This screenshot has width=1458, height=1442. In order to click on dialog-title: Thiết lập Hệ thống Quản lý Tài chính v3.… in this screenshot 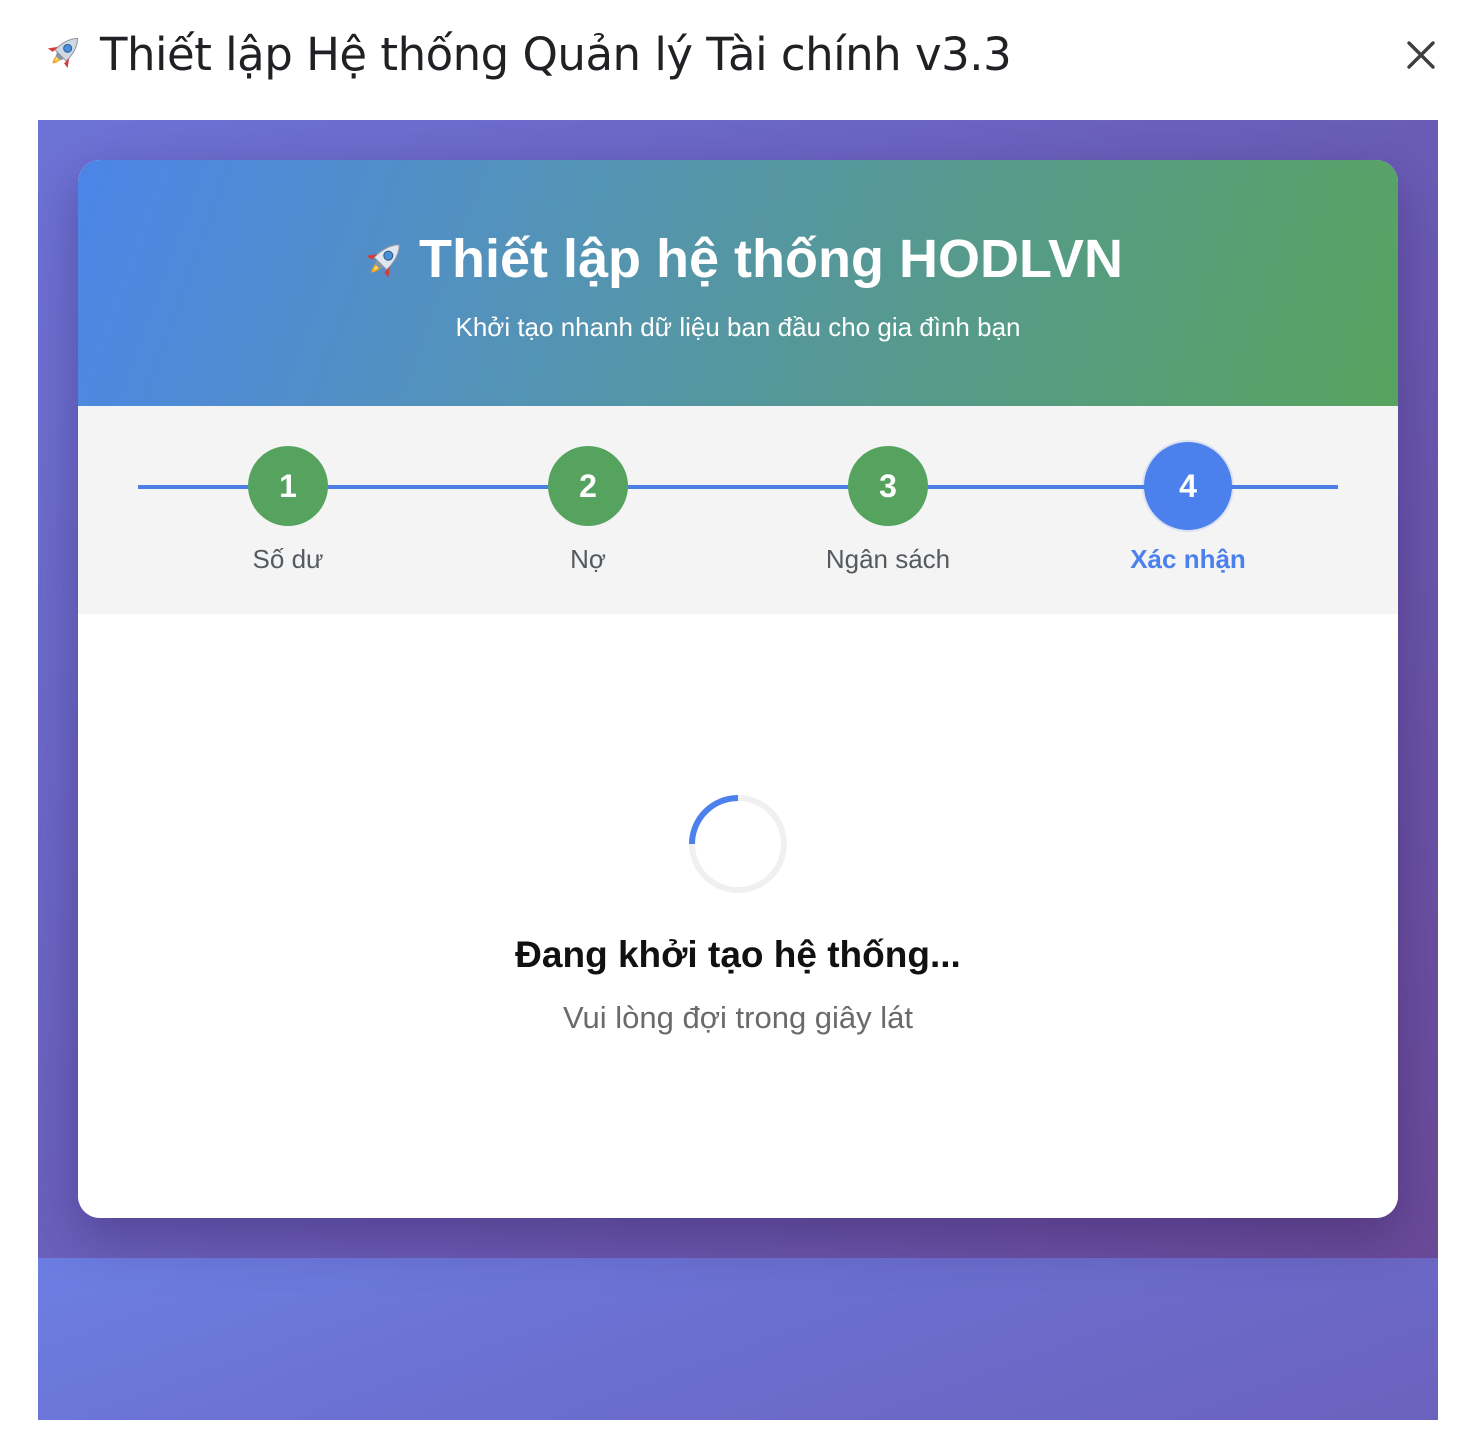, I will do `click(524, 54)`.